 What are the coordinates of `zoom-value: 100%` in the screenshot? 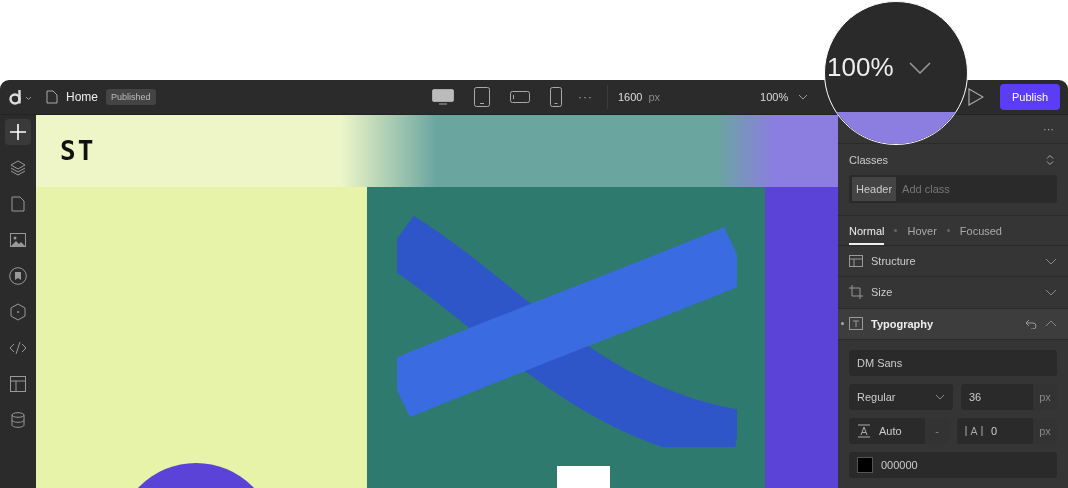 It's located at (860, 67).